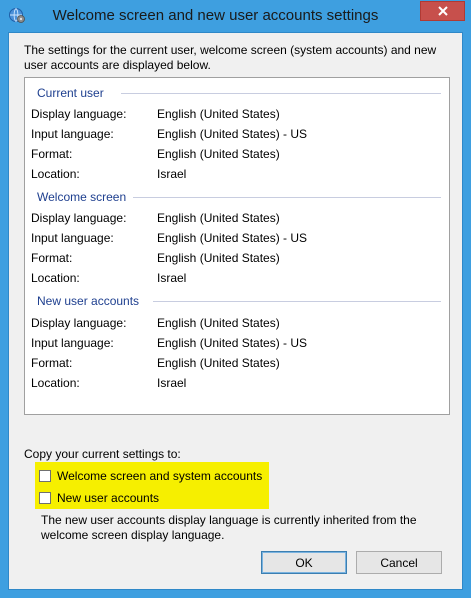 The height and width of the screenshot is (598, 471). What do you see at coordinates (88, 301) in the screenshot?
I see `group-header-new-user-accounts: New user accounts` at bounding box center [88, 301].